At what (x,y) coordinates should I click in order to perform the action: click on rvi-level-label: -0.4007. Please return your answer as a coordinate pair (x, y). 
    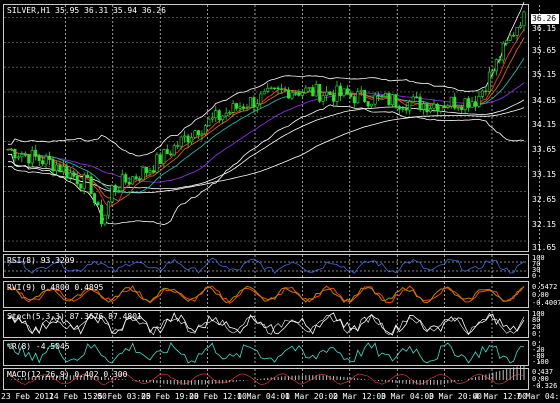
    Looking at the image, I should click on (546, 303).